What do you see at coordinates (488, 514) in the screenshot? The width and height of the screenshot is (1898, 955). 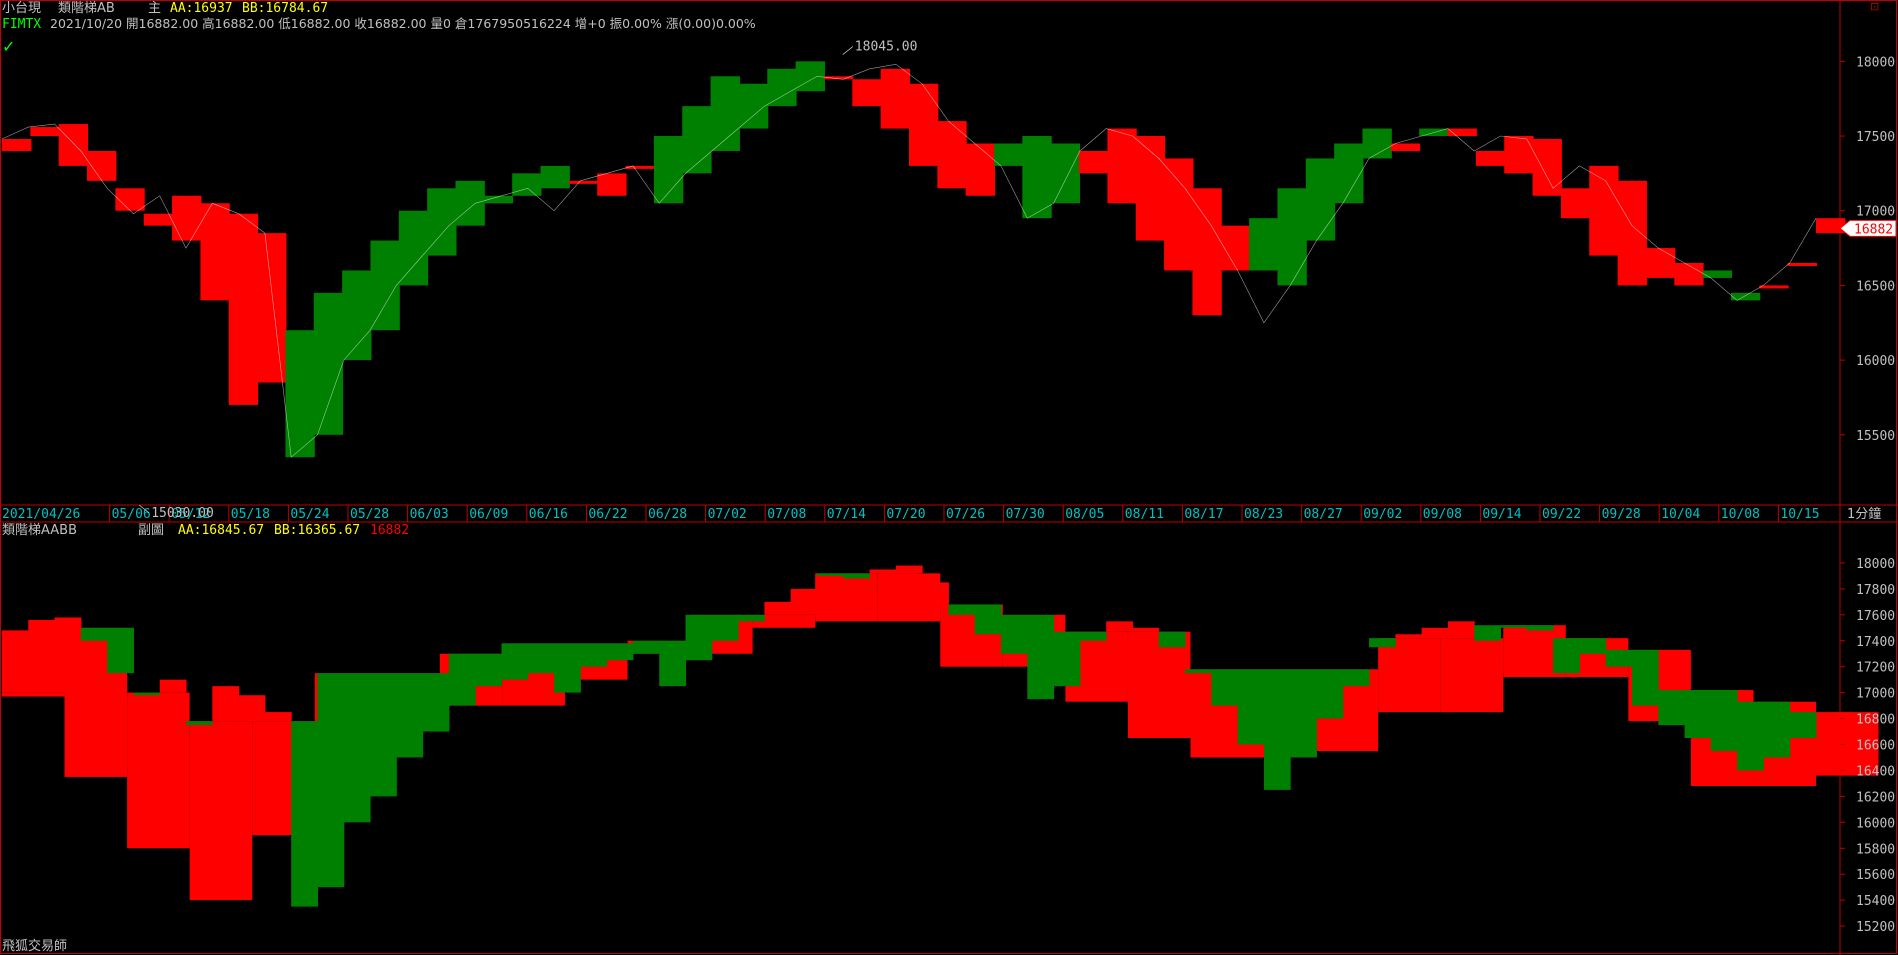 I see `date-tick-label: 06/09` at bounding box center [488, 514].